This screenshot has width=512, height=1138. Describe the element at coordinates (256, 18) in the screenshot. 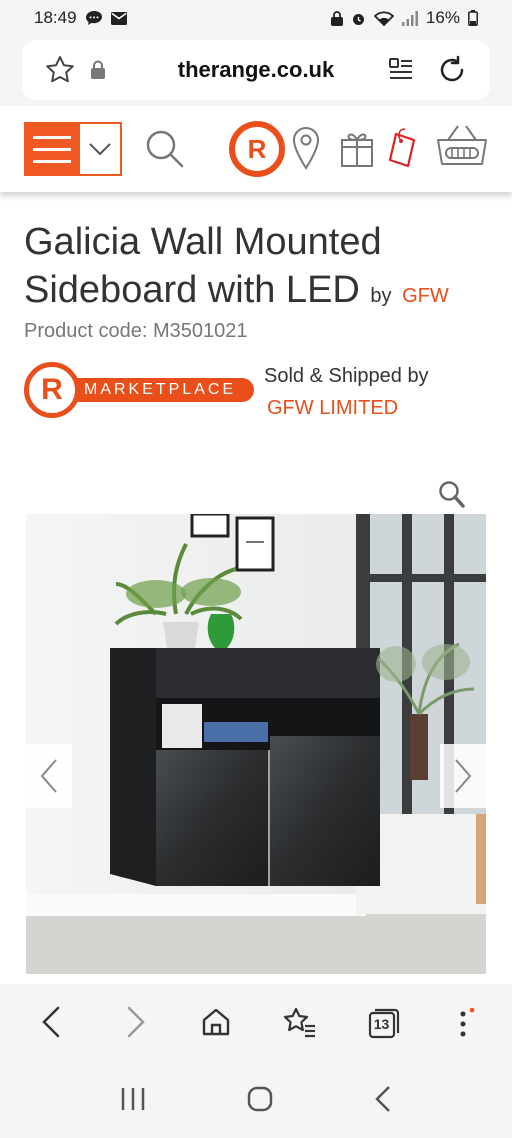

I see `status-bar: 18:49 16%` at that location.